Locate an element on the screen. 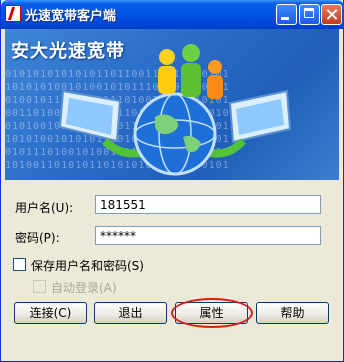 Image resolution: width=344 pixels, height=362 pixels. username-label: 用户名(U): is located at coordinates (44, 208).